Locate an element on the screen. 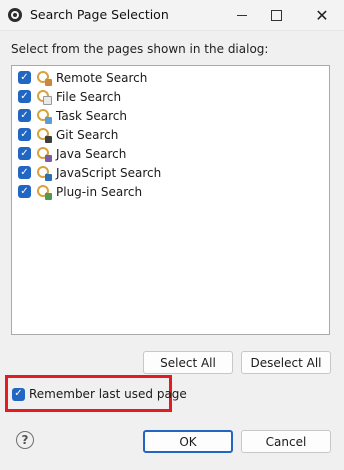 This screenshot has height=470, width=344. close-button: ✕ is located at coordinates (322, 15).